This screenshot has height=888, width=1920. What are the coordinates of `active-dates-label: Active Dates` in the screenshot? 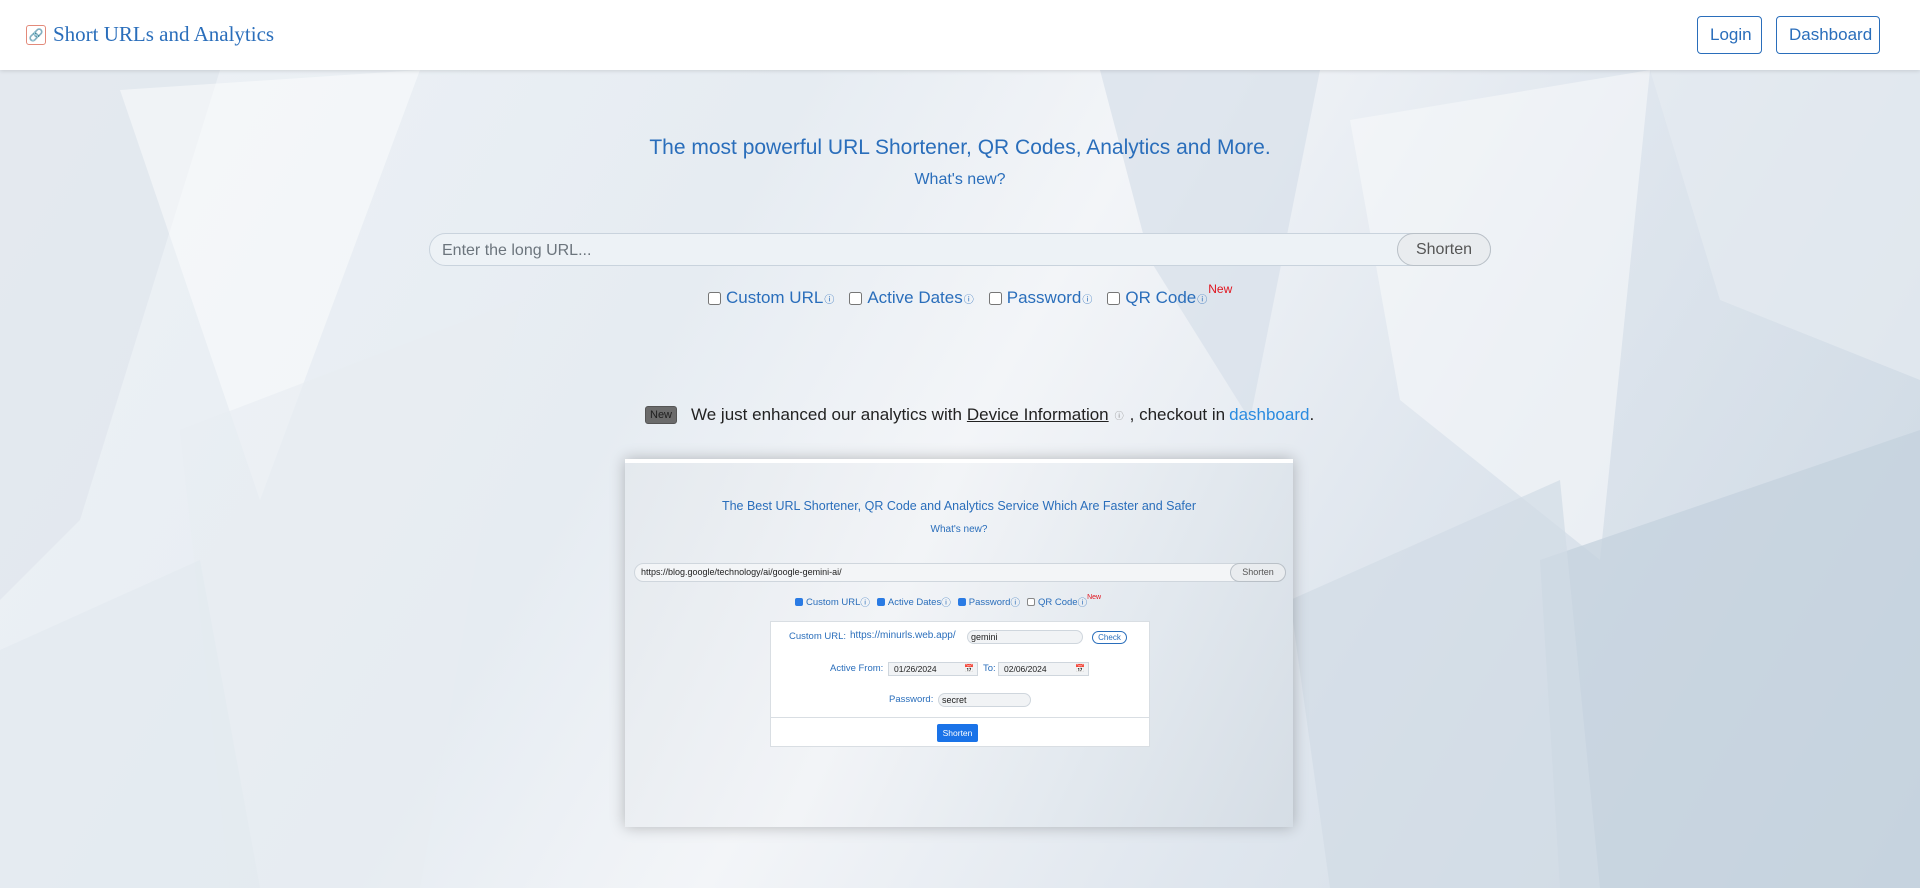 It's located at (915, 297).